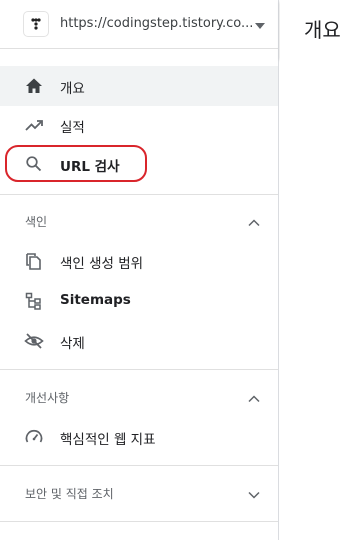  Describe the element at coordinates (139, 164) in the screenshot. I see `nav-item-url-inspection: URL 검사` at that location.